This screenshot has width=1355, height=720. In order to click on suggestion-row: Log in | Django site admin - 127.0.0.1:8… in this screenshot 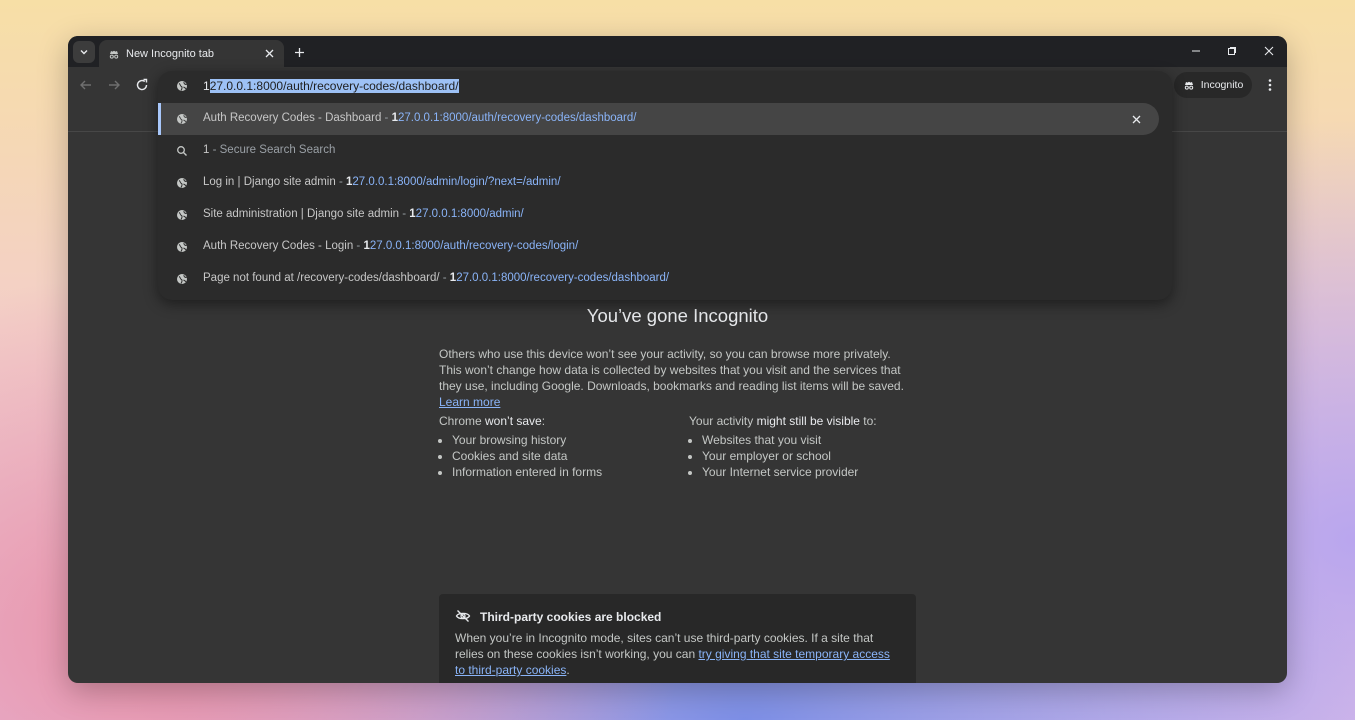, I will do `click(665, 183)`.